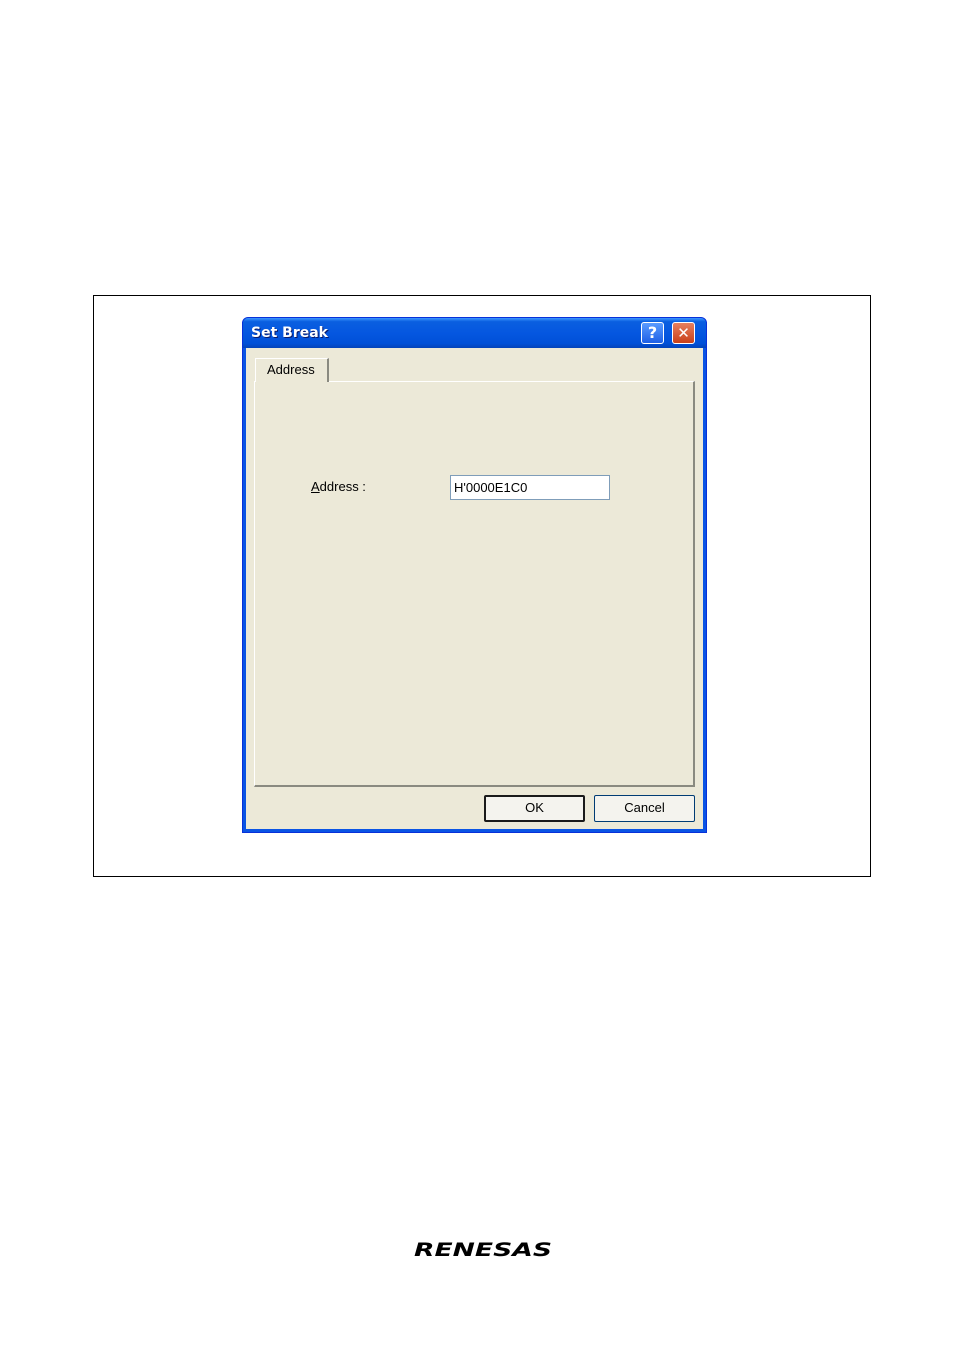  What do you see at coordinates (644, 808) in the screenshot?
I see `cancel-button: Cancel` at bounding box center [644, 808].